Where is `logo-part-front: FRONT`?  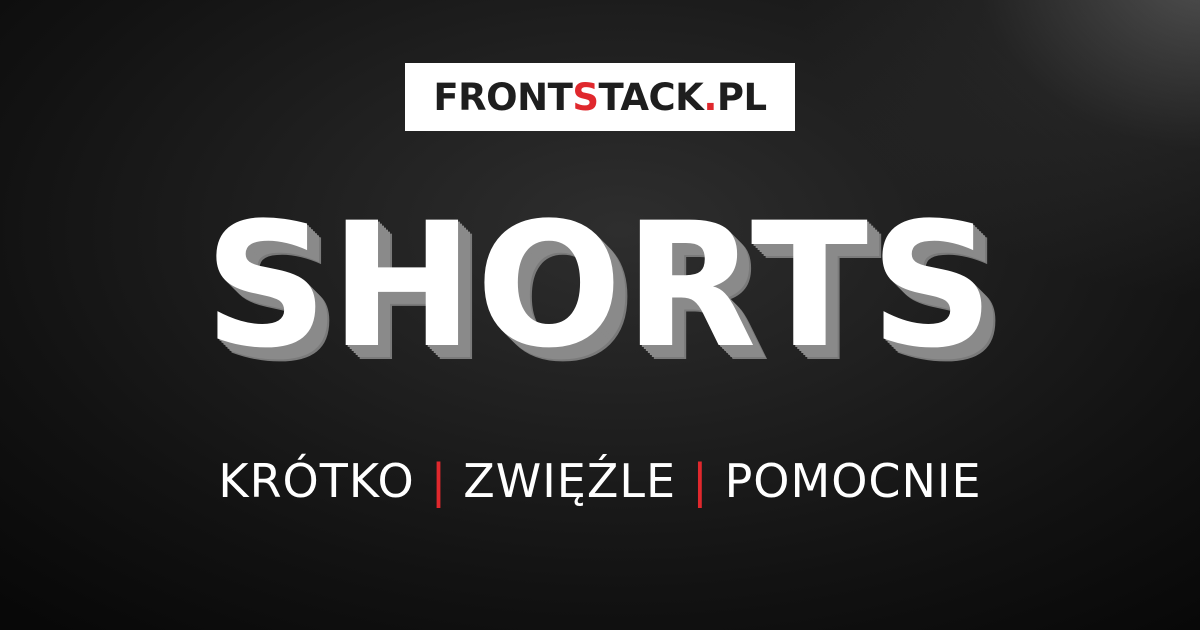 logo-part-front: FRONT is located at coordinates (503, 97).